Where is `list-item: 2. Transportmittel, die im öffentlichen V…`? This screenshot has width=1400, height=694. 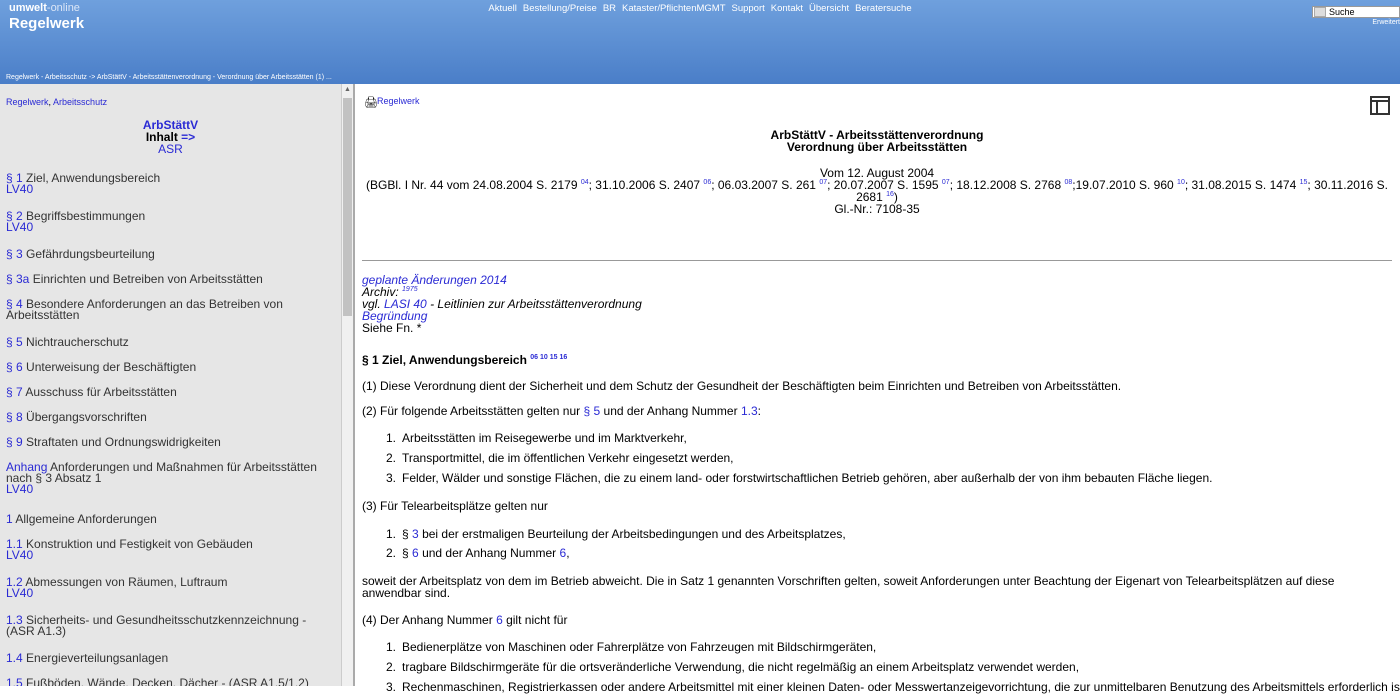
list-item: 2. Transportmittel, die im öffentlichen V… is located at coordinates (560, 458).